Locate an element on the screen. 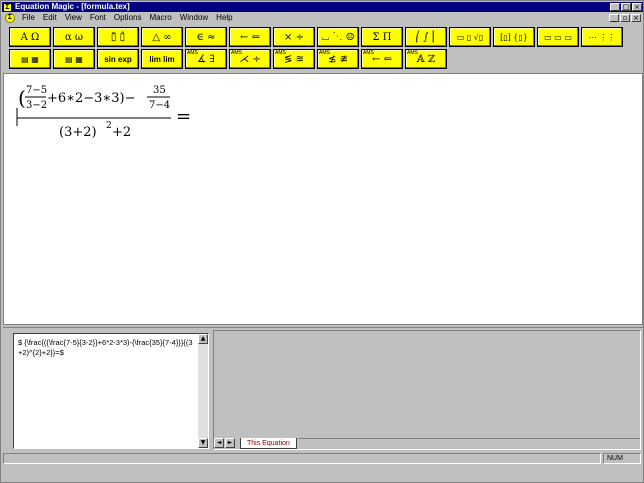  palette-brackets-button: [▯] {▯} is located at coordinates (514, 37).